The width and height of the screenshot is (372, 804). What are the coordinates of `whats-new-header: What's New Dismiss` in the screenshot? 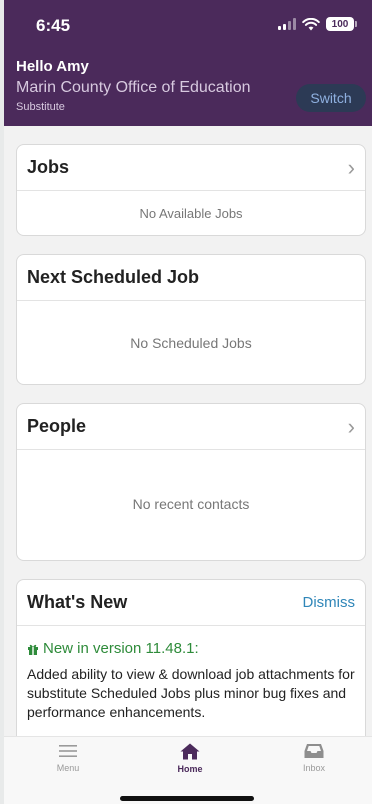 It's located at (191, 603).